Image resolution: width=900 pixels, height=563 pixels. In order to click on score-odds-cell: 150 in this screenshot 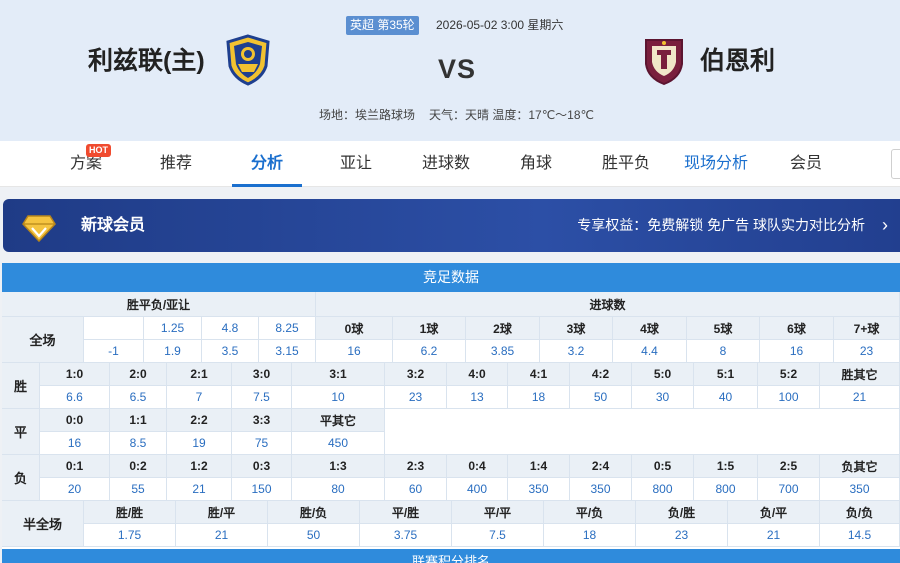, I will do `click(262, 489)`.